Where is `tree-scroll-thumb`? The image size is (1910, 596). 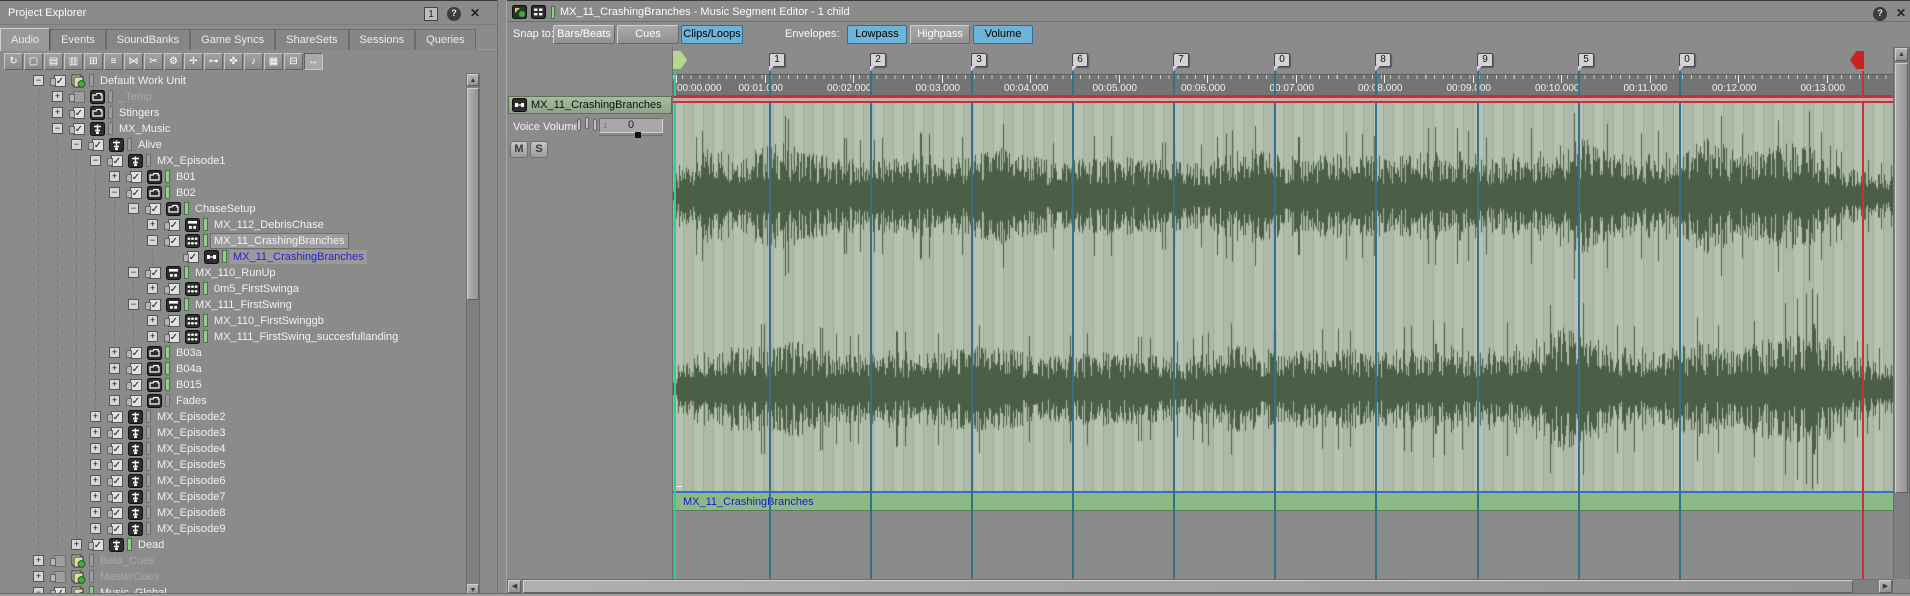
tree-scroll-thumb is located at coordinates (473, 194).